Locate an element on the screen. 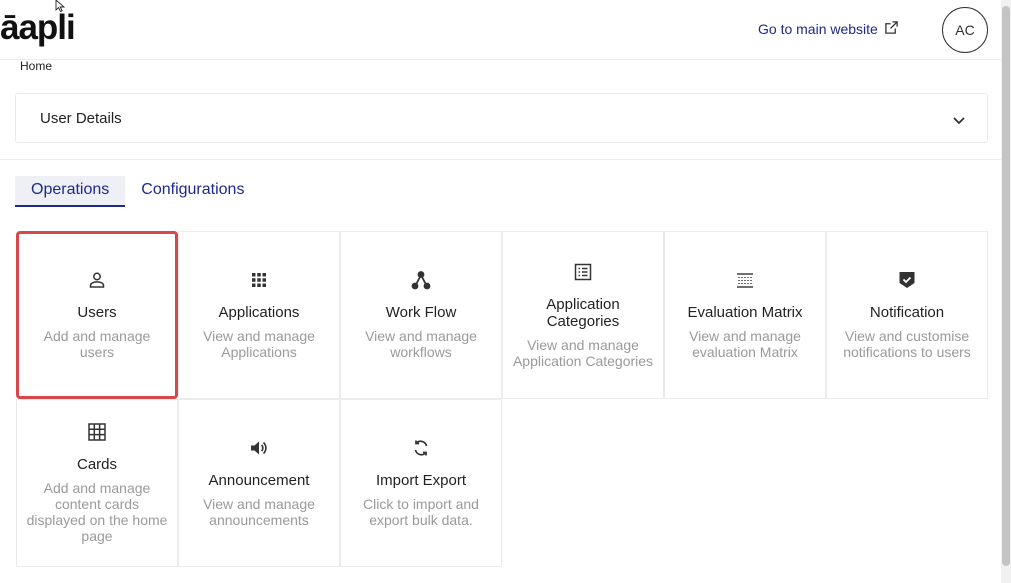  sync-icon is located at coordinates (421, 448).